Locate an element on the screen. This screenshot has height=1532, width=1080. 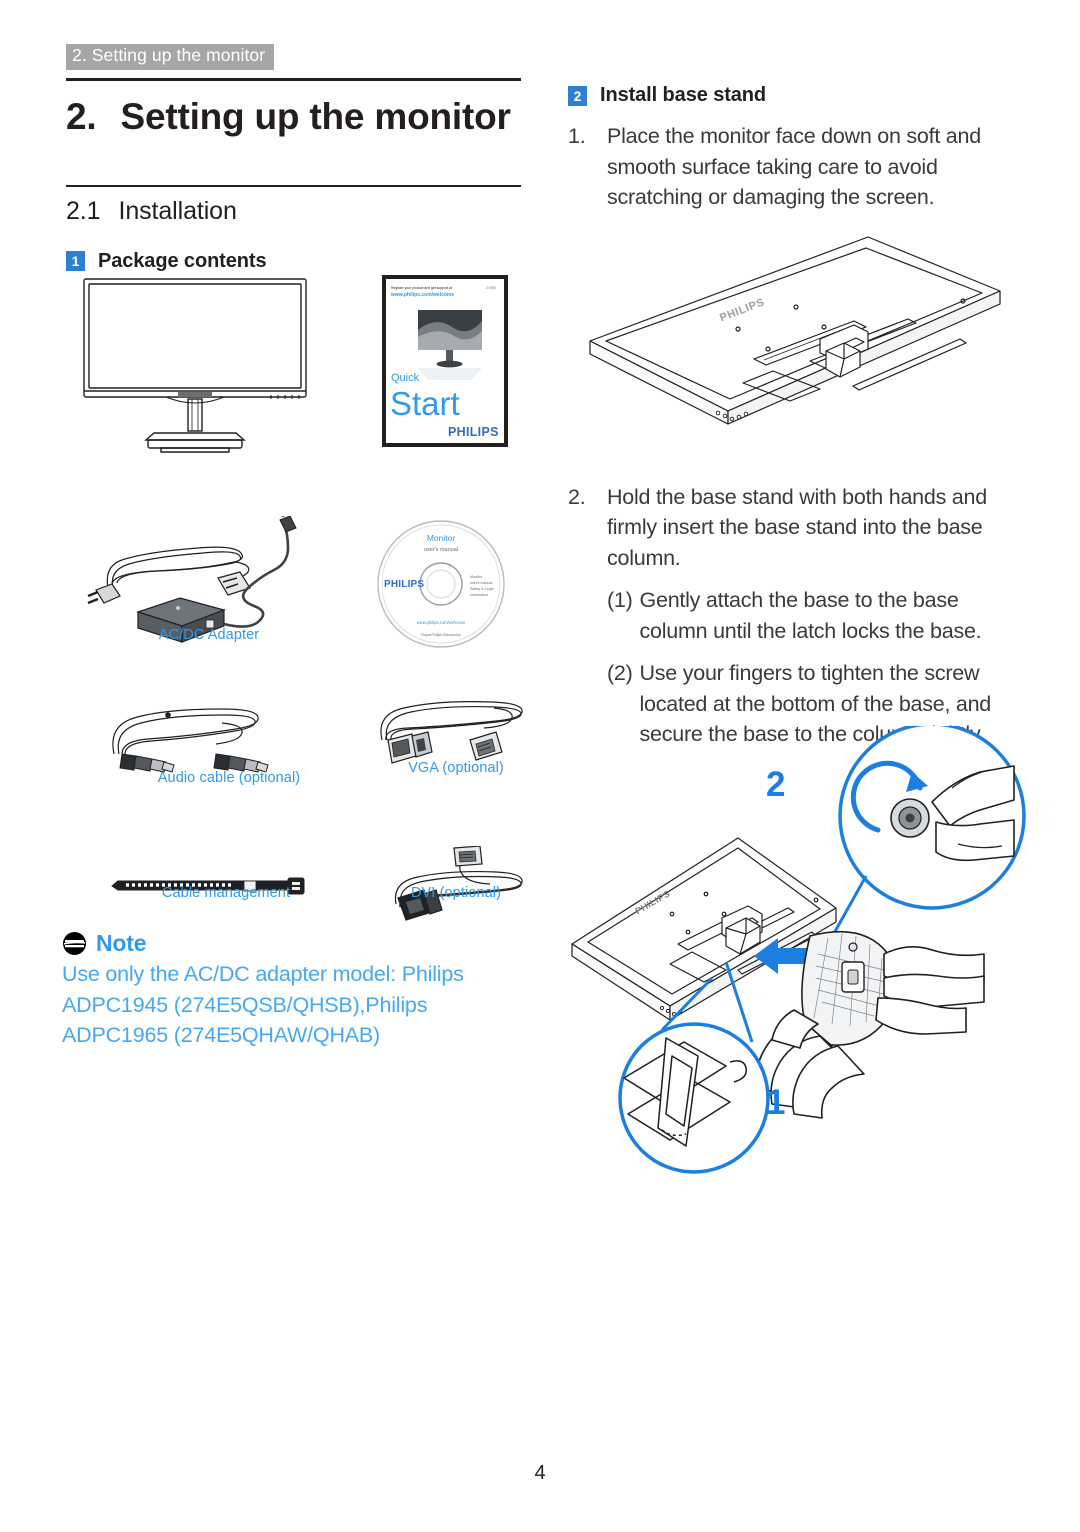
screw-head is located at coordinates (910, 818).